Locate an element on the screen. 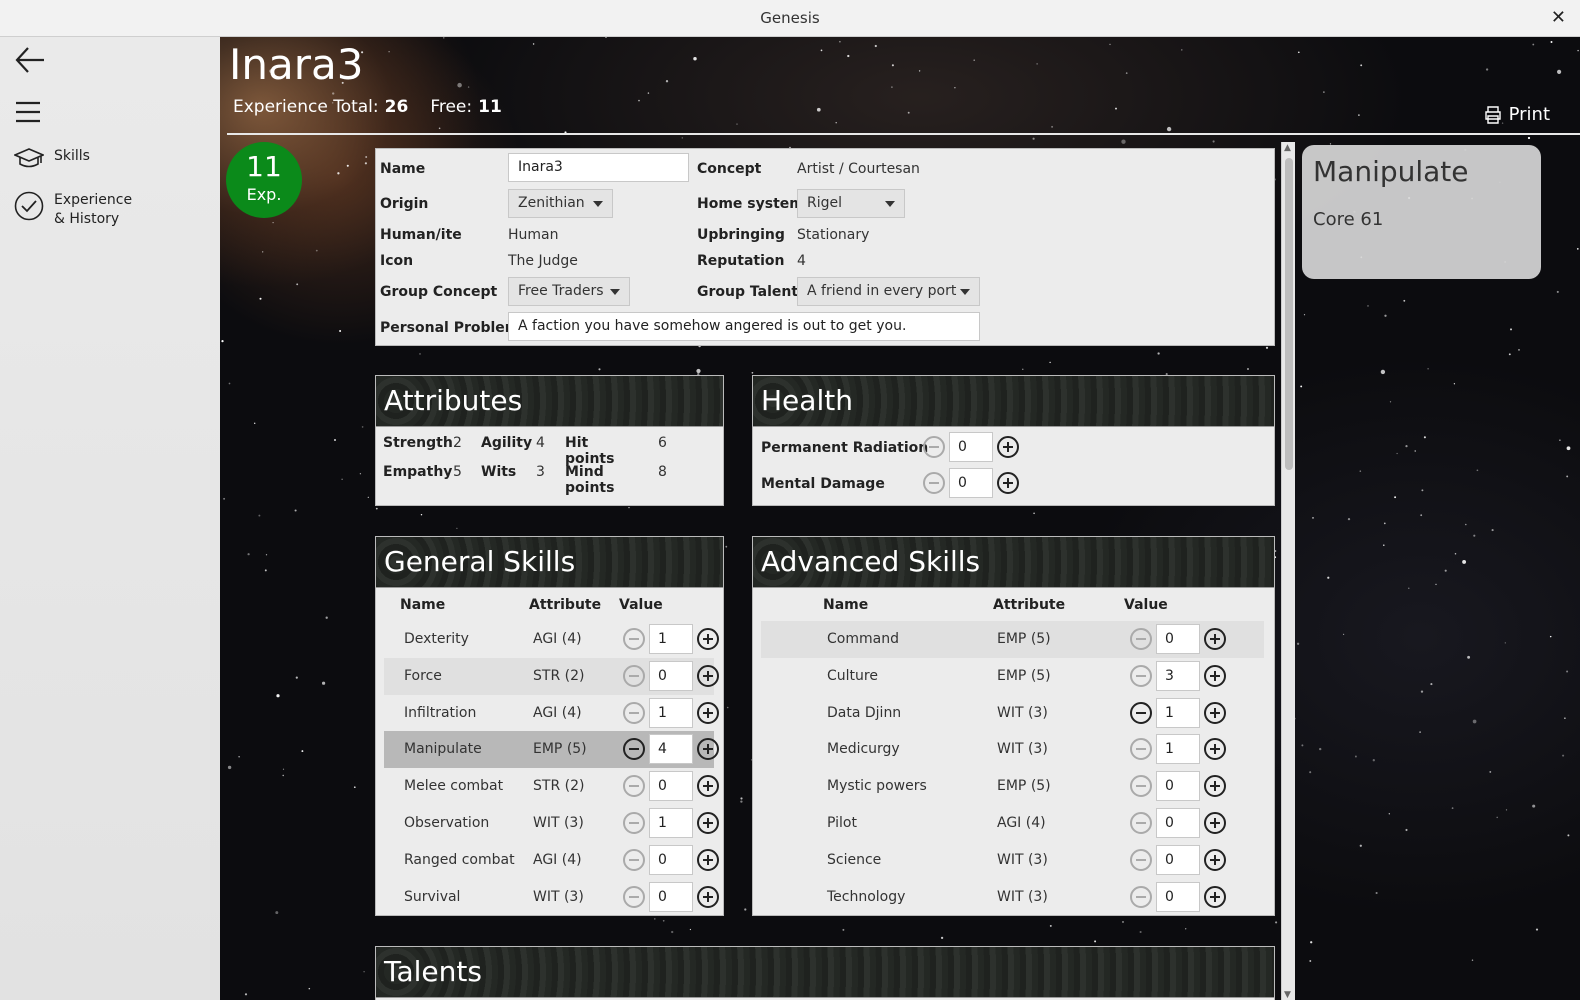 The image size is (1580, 1000). exp-free-label: Free: is located at coordinates (451, 107).